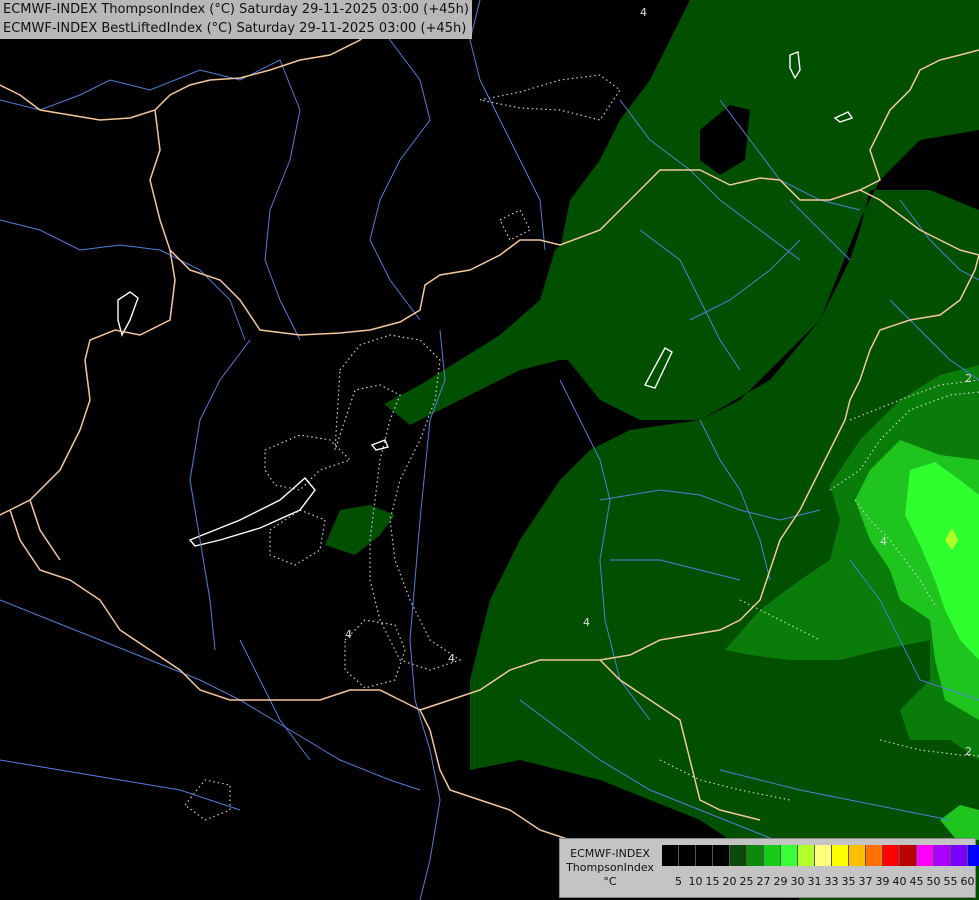 The image size is (979, 900). What do you see at coordinates (899, 881) in the screenshot?
I see `legend-tick-label: 40` at bounding box center [899, 881].